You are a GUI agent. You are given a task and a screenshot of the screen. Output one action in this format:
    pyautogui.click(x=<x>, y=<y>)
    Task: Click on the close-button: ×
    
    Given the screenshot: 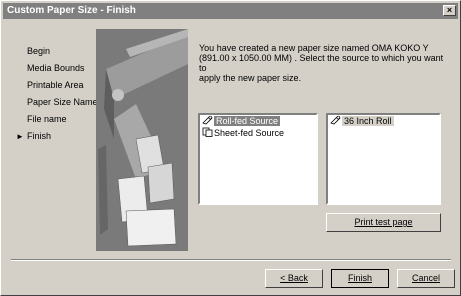 What is the action you would take?
    pyautogui.click(x=449, y=10)
    